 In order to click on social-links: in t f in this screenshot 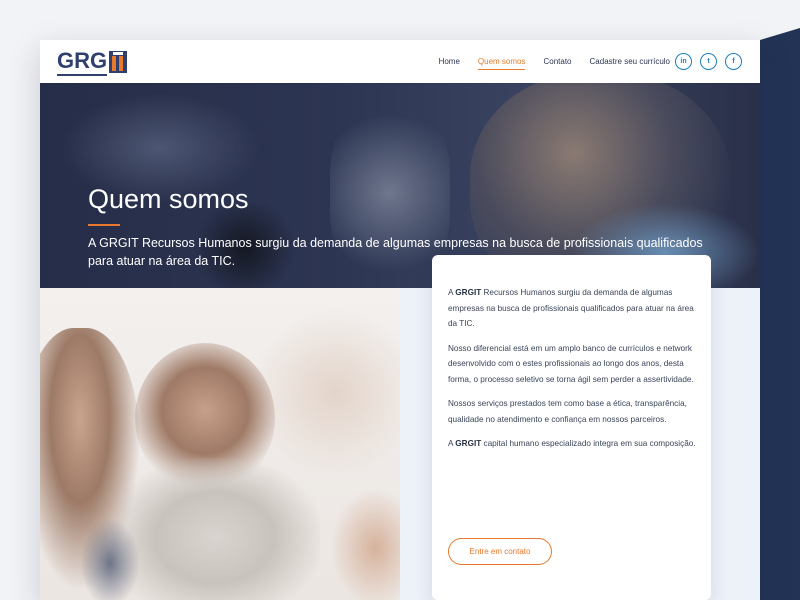, I will do `click(704, 61)`.